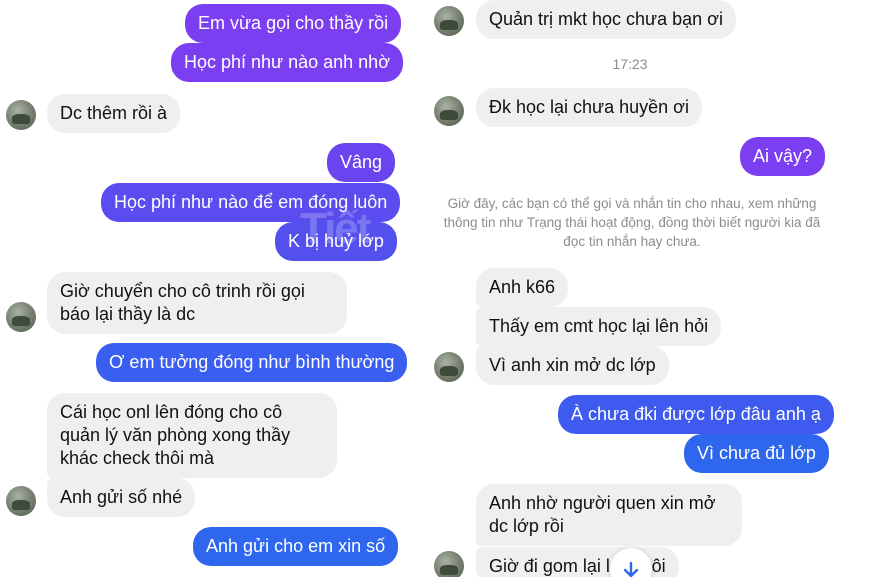 Image resolution: width=880 pixels, height=577 pixels. What do you see at coordinates (589, 107) in the screenshot?
I see `incoming-message: Đk học lại chưa huyền ơi` at bounding box center [589, 107].